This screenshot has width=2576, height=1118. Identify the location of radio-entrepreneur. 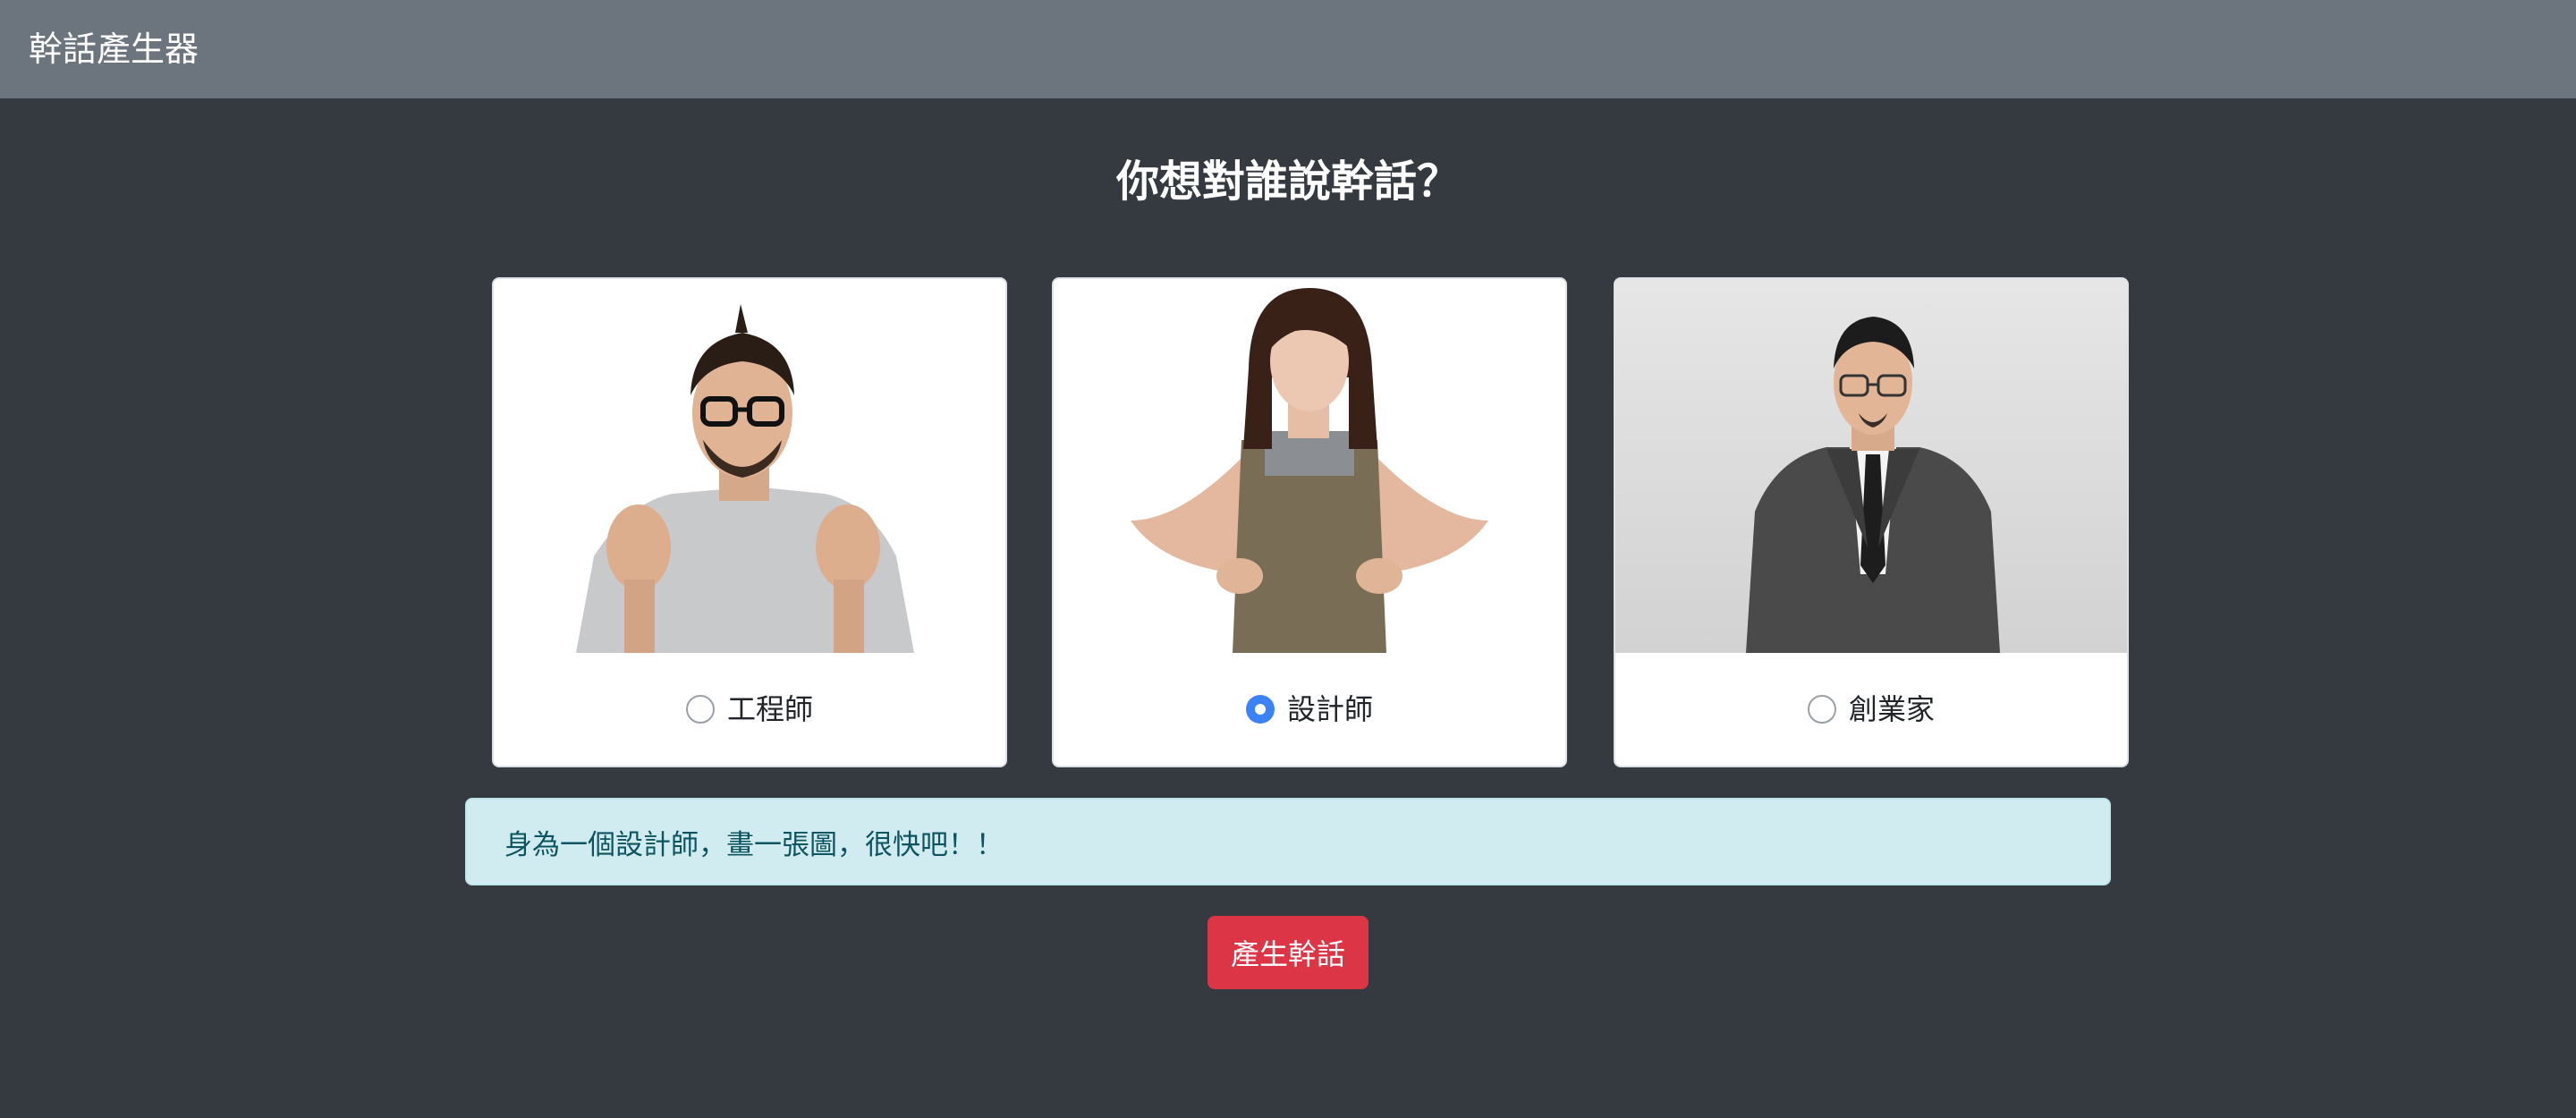
(1821, 709).